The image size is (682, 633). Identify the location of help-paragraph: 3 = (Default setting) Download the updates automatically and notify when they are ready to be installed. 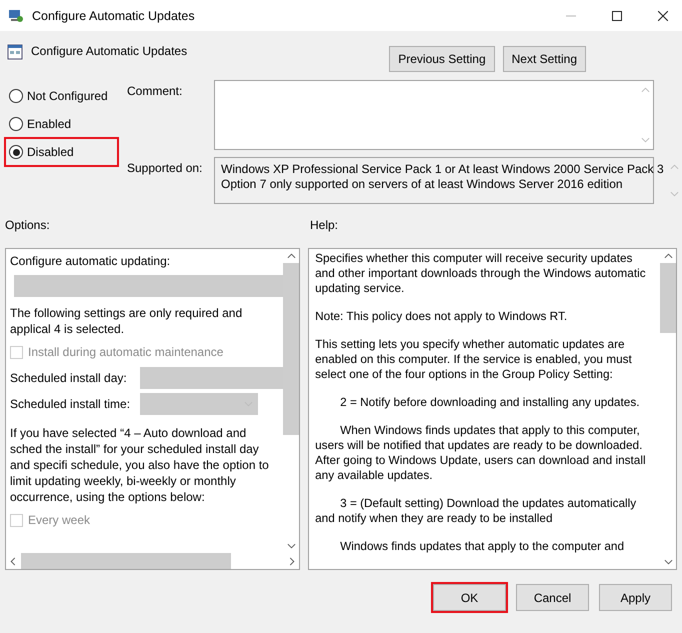
(476, 511).